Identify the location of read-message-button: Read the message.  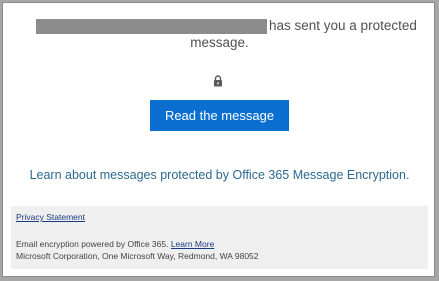
(219, 115).